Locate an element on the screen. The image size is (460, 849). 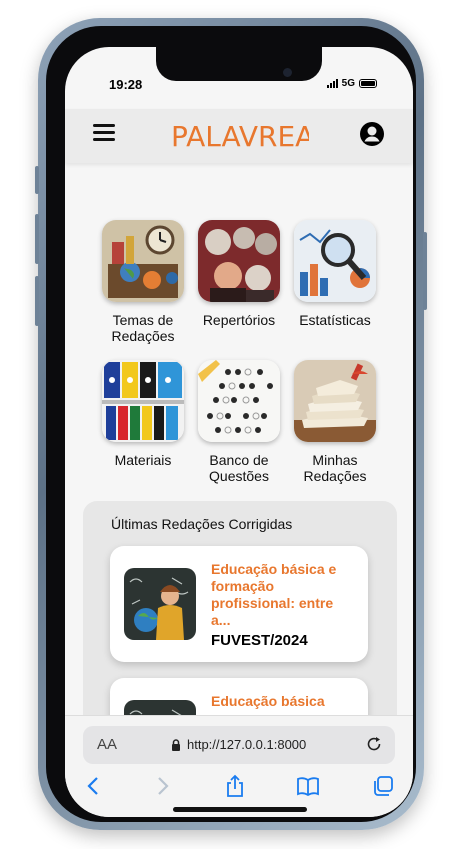
tile-repertorios: Repertórios is located at coordinates (239, 282).